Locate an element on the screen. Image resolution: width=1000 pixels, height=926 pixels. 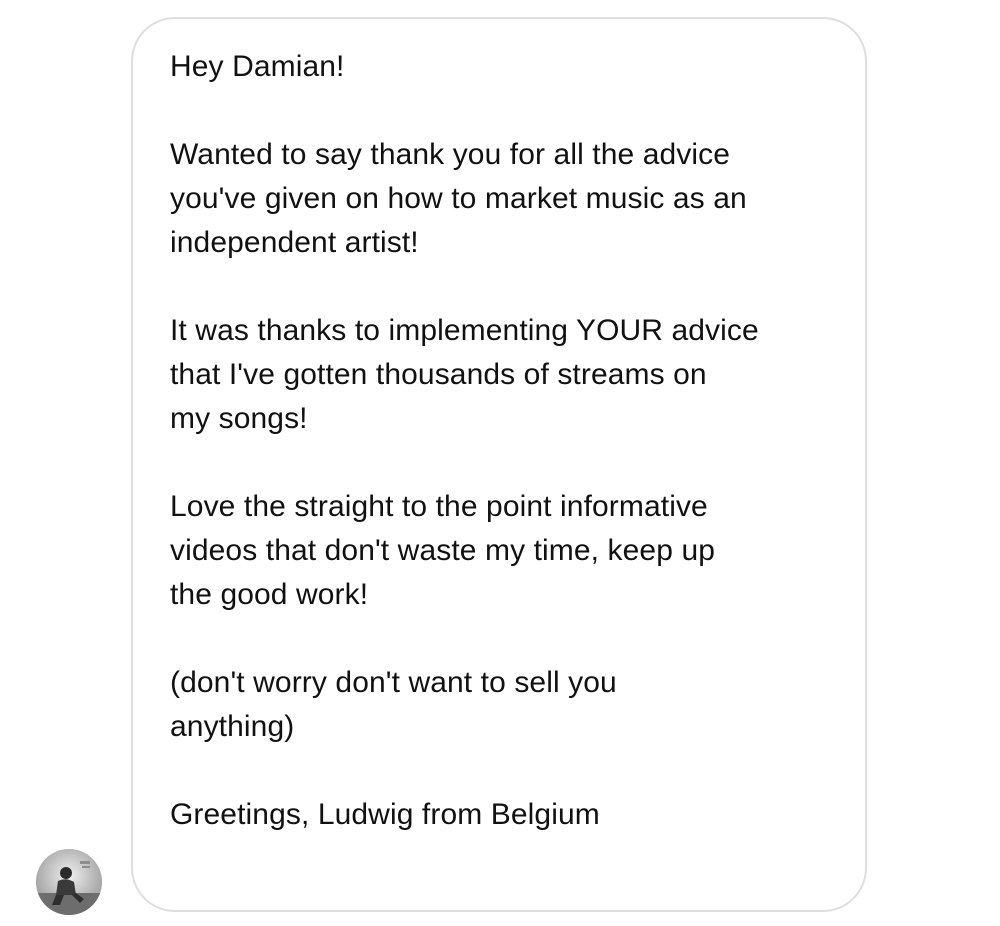
profile-photo-icon is located at coordinates (69, 882).